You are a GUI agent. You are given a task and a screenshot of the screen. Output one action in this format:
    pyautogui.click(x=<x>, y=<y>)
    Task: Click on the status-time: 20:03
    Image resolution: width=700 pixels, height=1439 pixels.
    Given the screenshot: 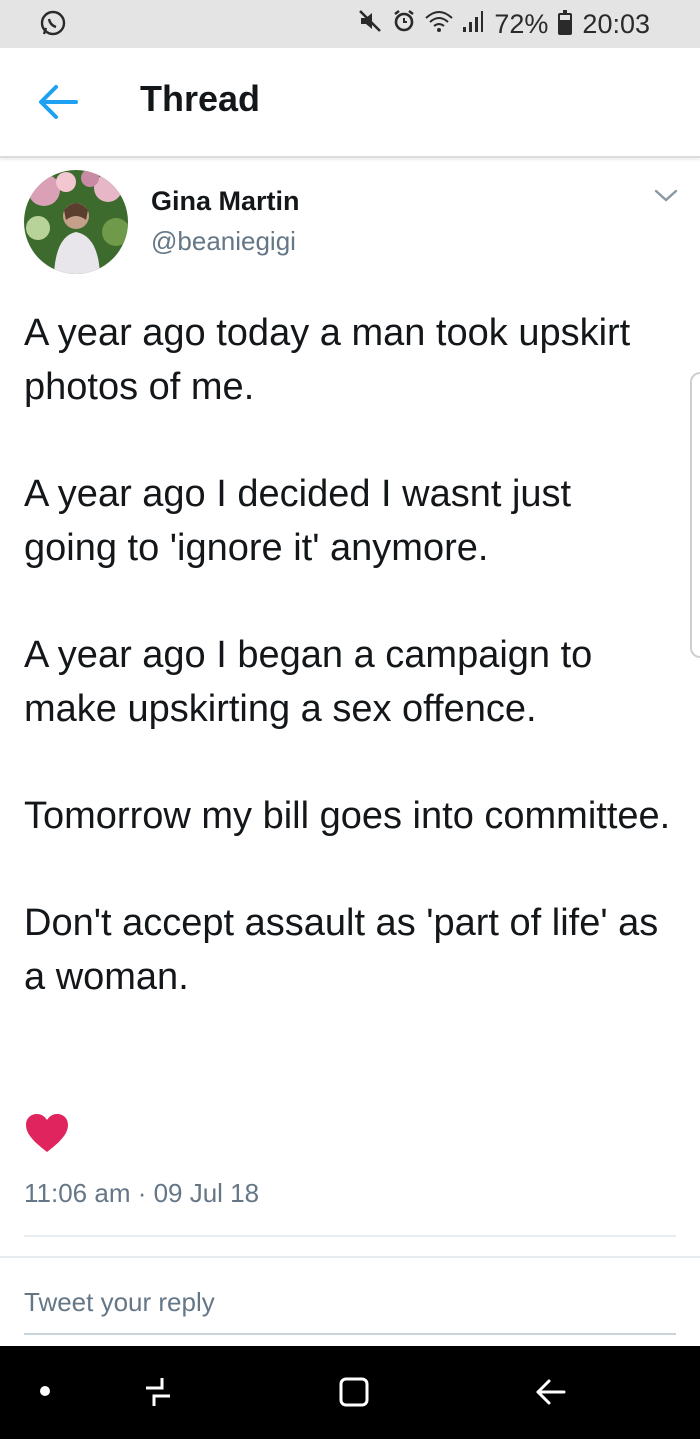 What is the action you would take?
    pyautogui.click(x=616, y=23)
    